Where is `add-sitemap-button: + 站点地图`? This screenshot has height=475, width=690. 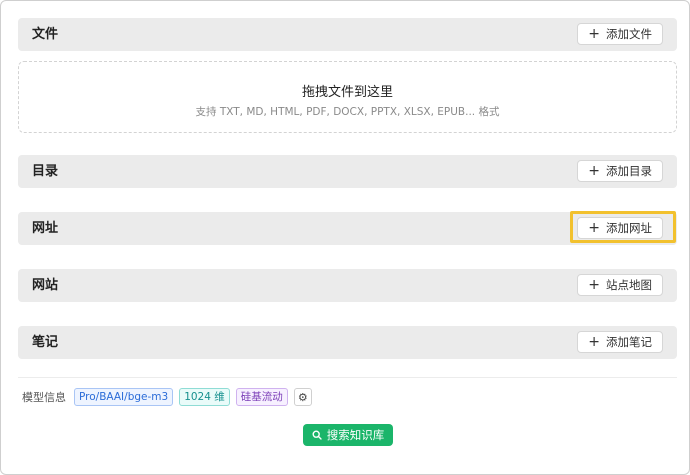
add-sitemap-button: + 站点地图 is located at coordinates (620, 285).